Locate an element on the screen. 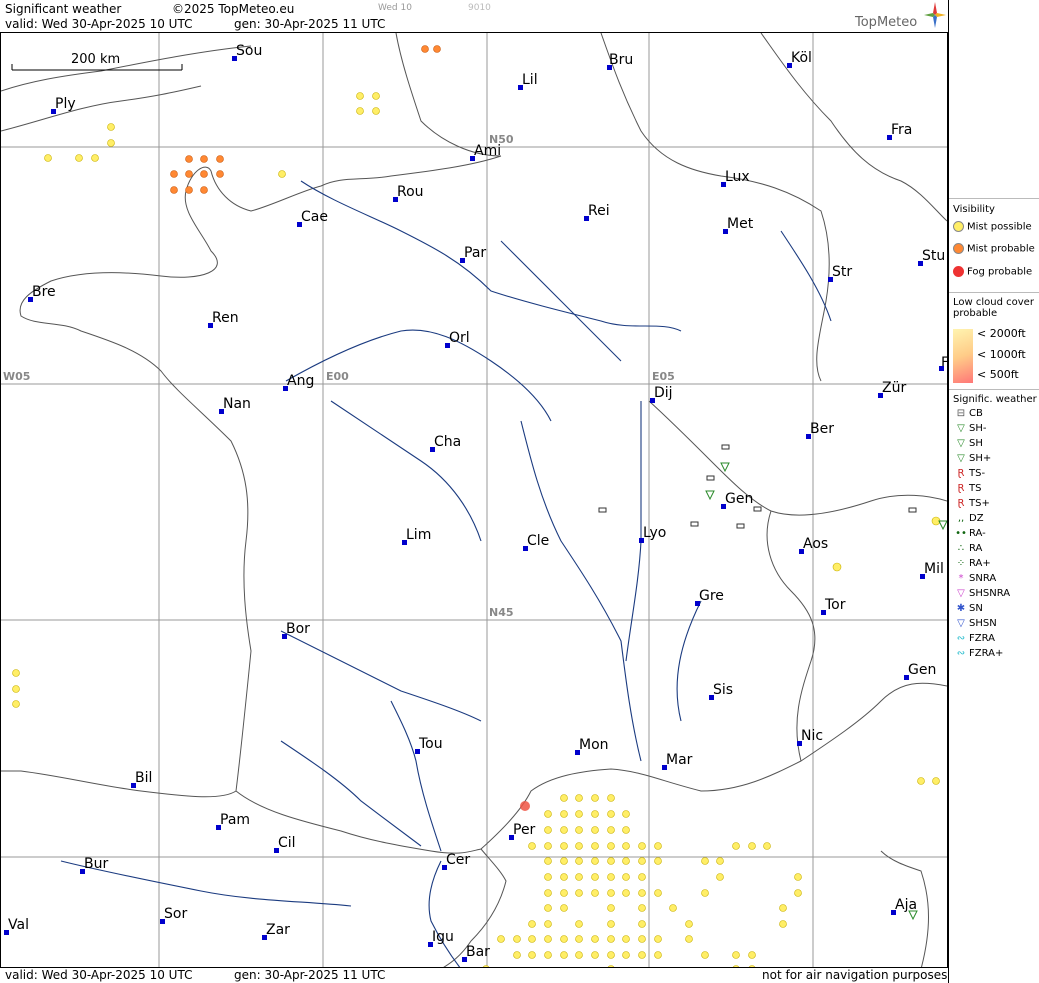 The width and height of the screenshot is (1039, 983). legend-cloud-2000: < 2000ft is located at coordinates (1001, 333).